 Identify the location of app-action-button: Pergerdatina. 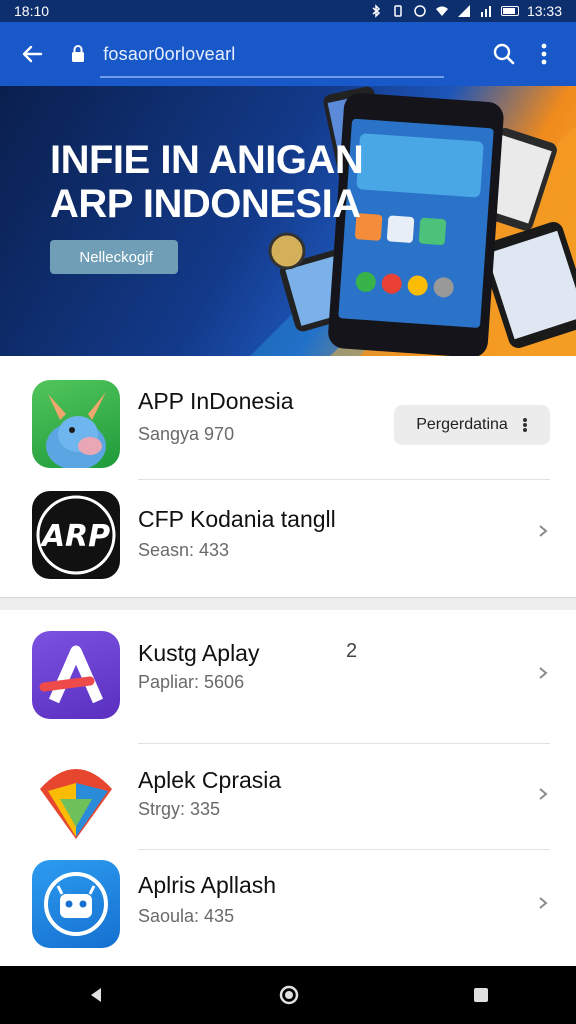
(472, 425).